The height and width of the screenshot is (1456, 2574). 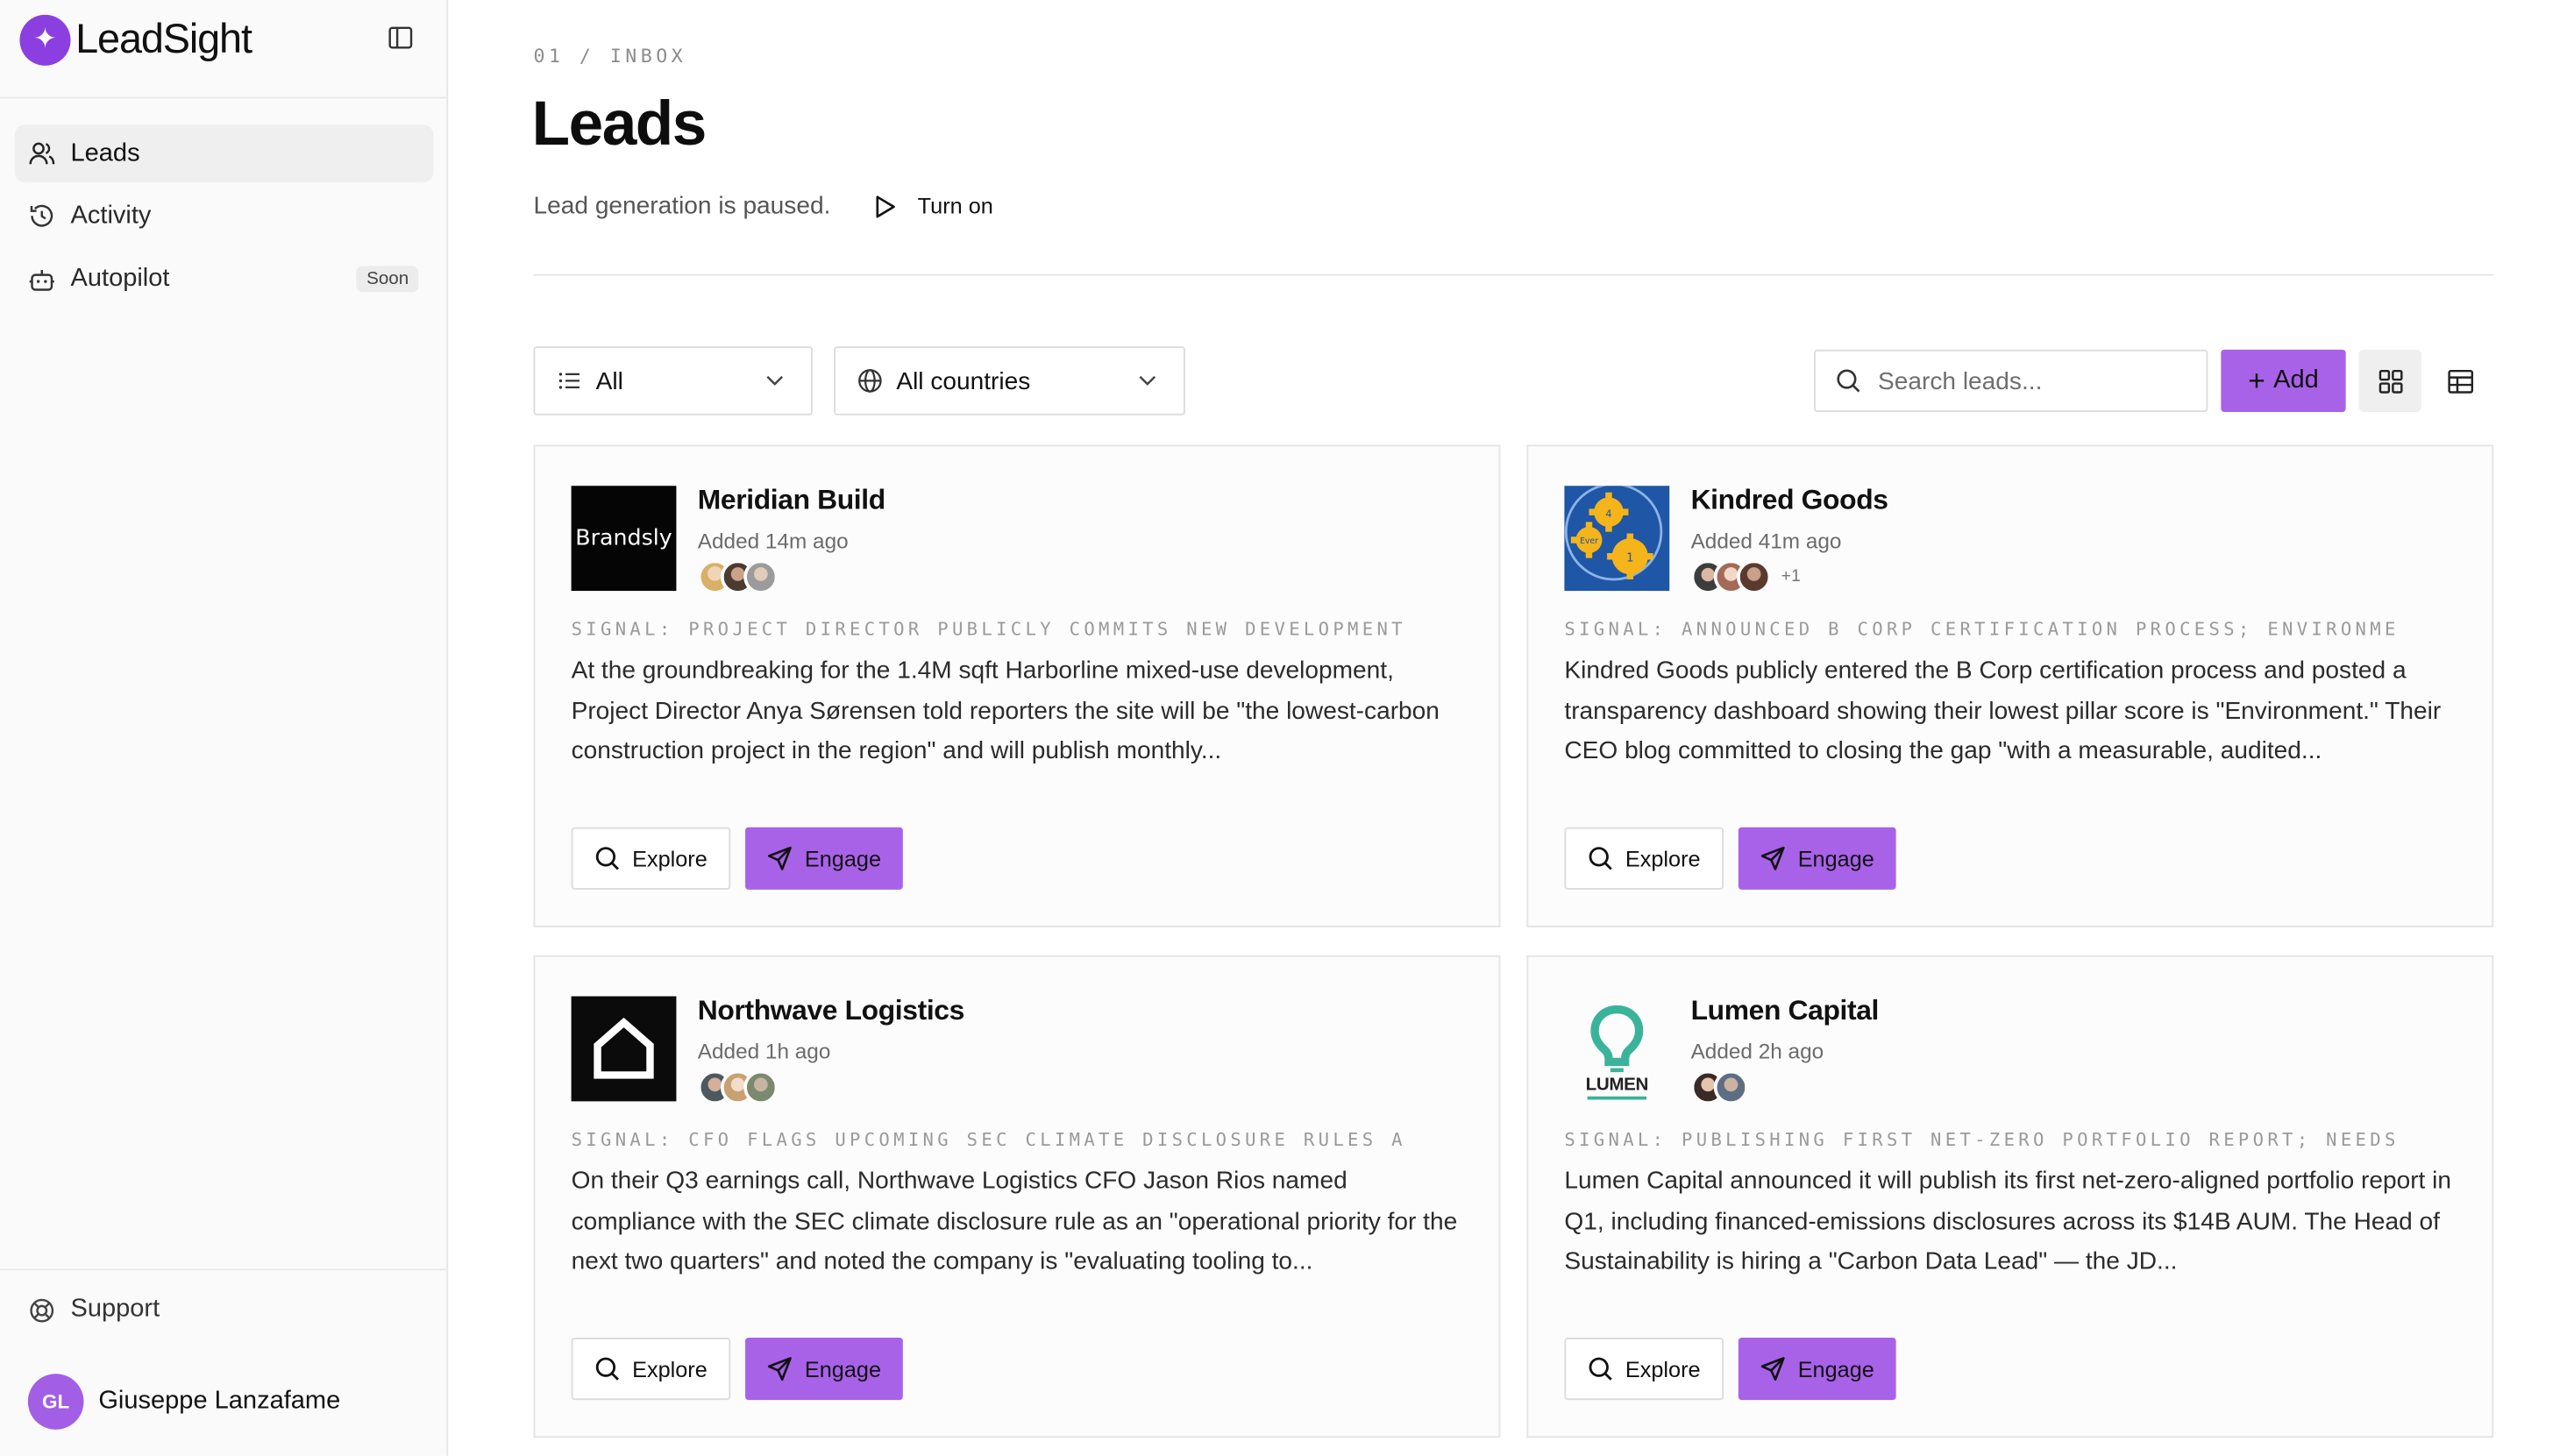 I want to click on grid-icon, so click(x=2390, y=381).